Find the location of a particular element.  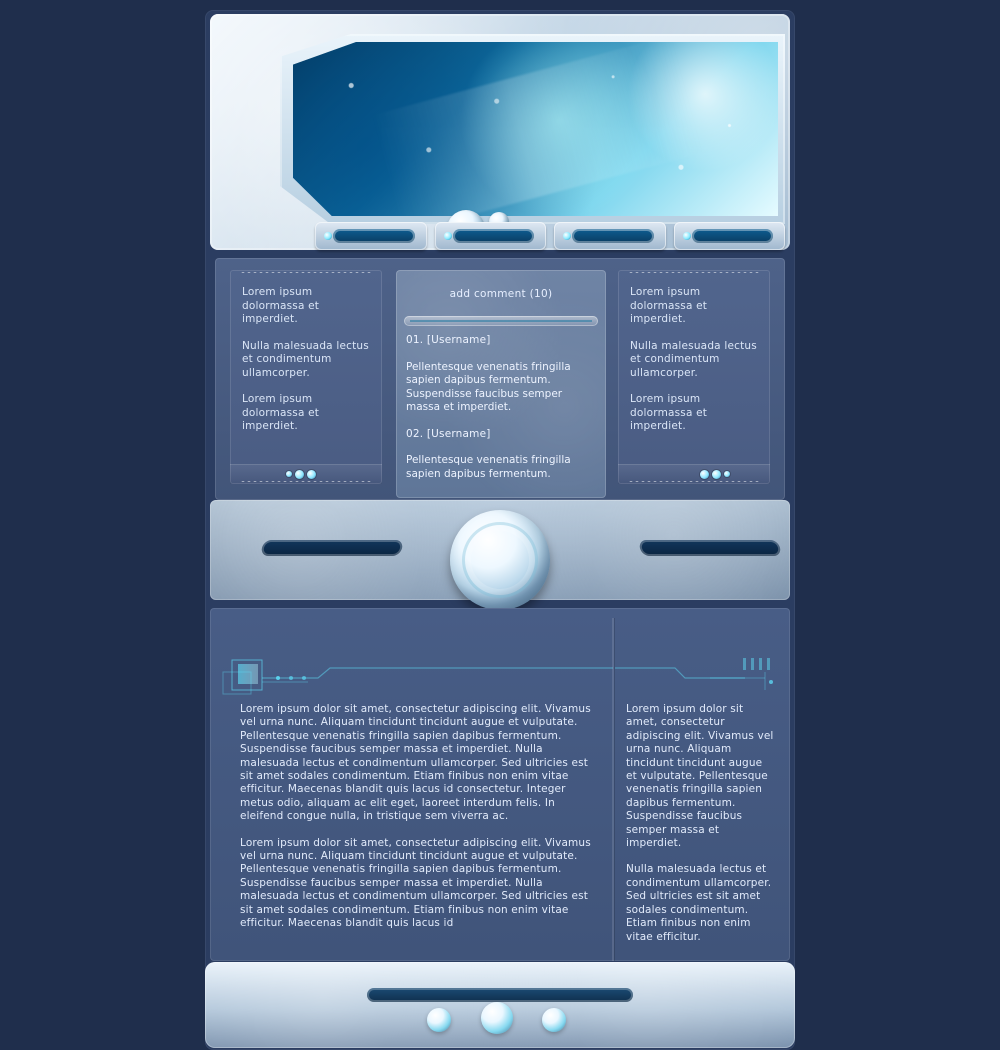

header-nav-tabs is located at coordinates (550, 236).